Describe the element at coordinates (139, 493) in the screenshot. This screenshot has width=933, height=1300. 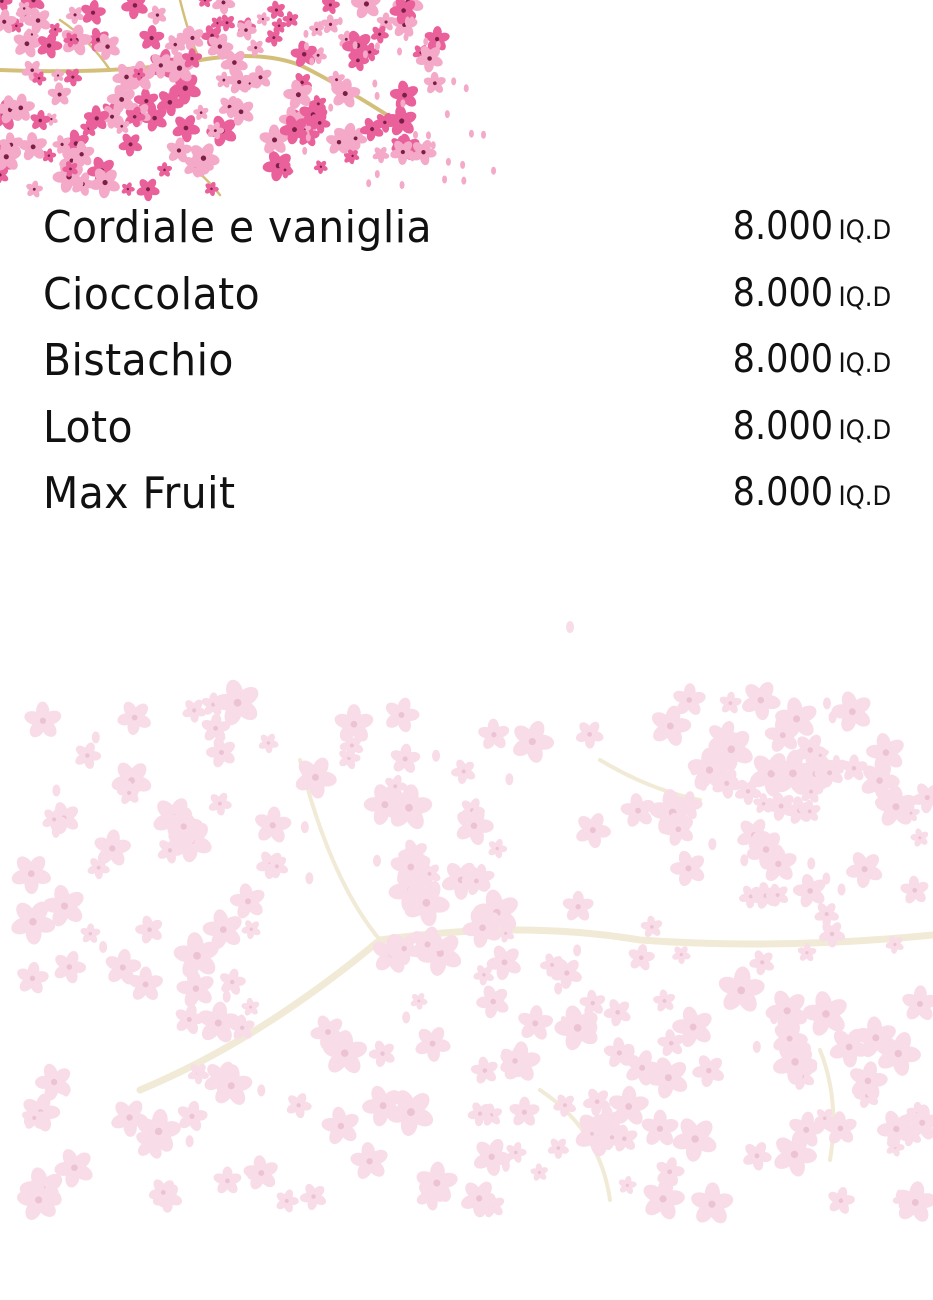
I see `item-name: Max Fruit` at that location.